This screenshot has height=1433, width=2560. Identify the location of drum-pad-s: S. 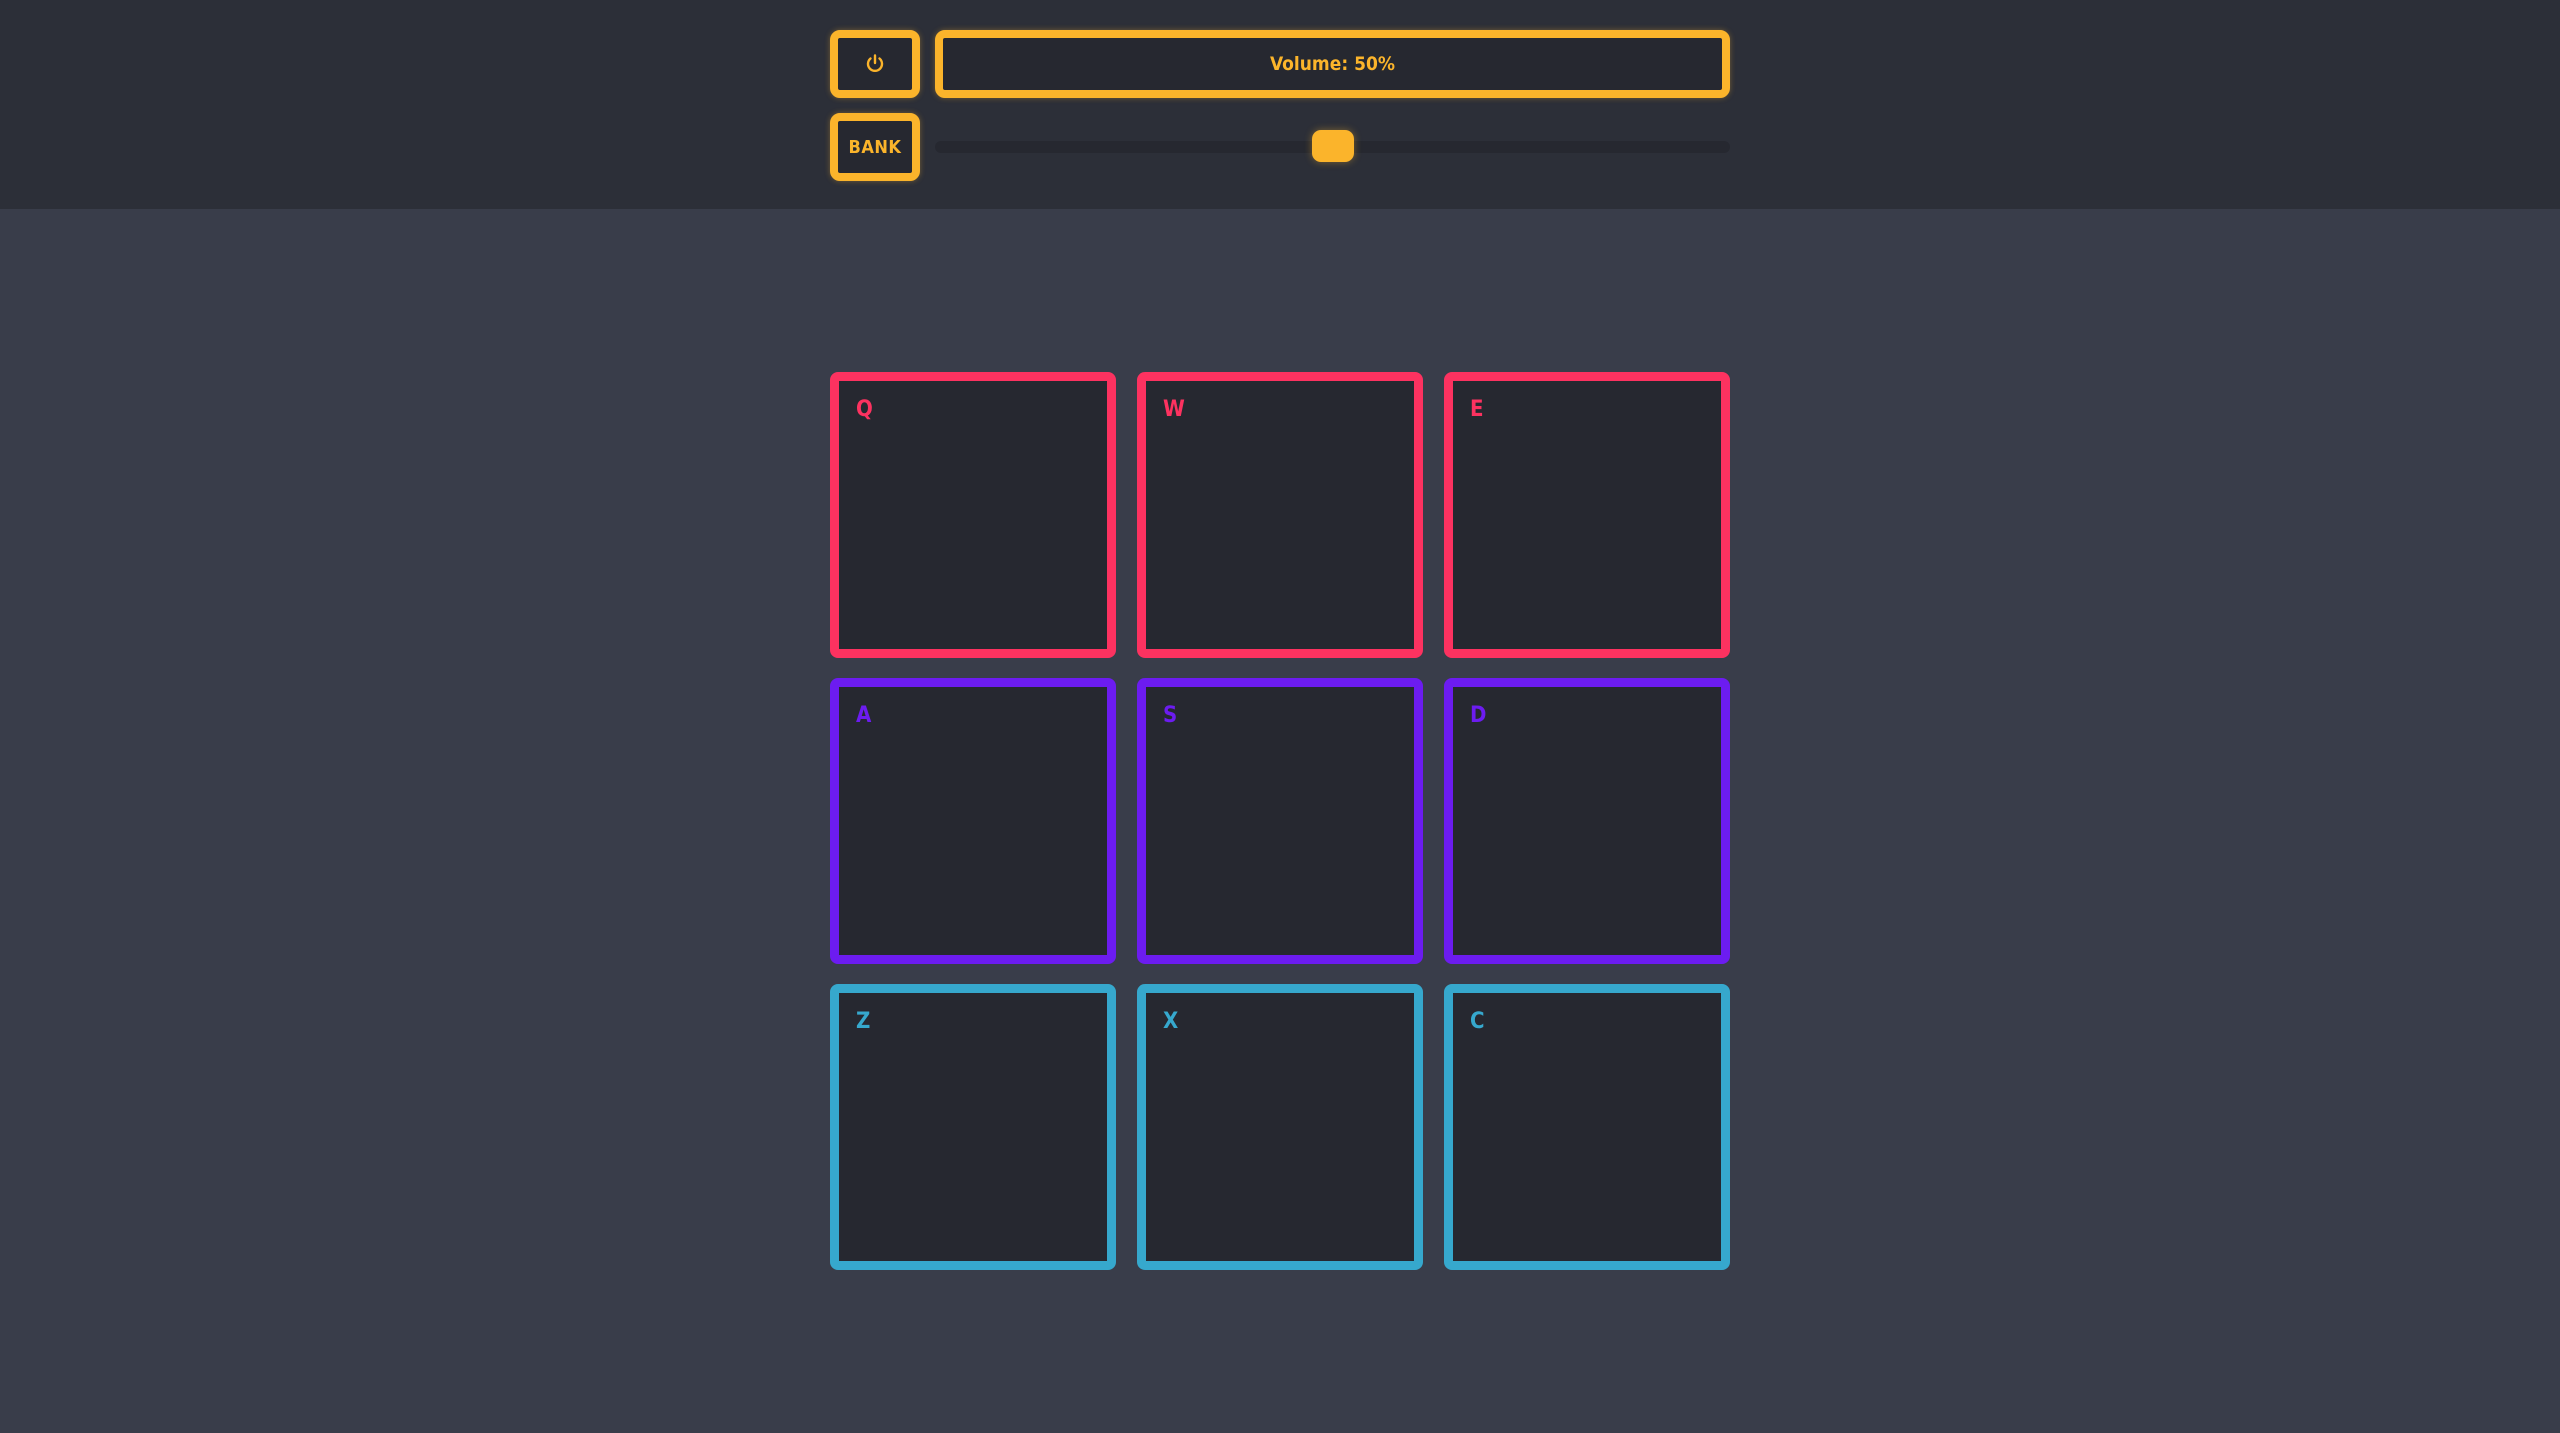
(1280, 821).